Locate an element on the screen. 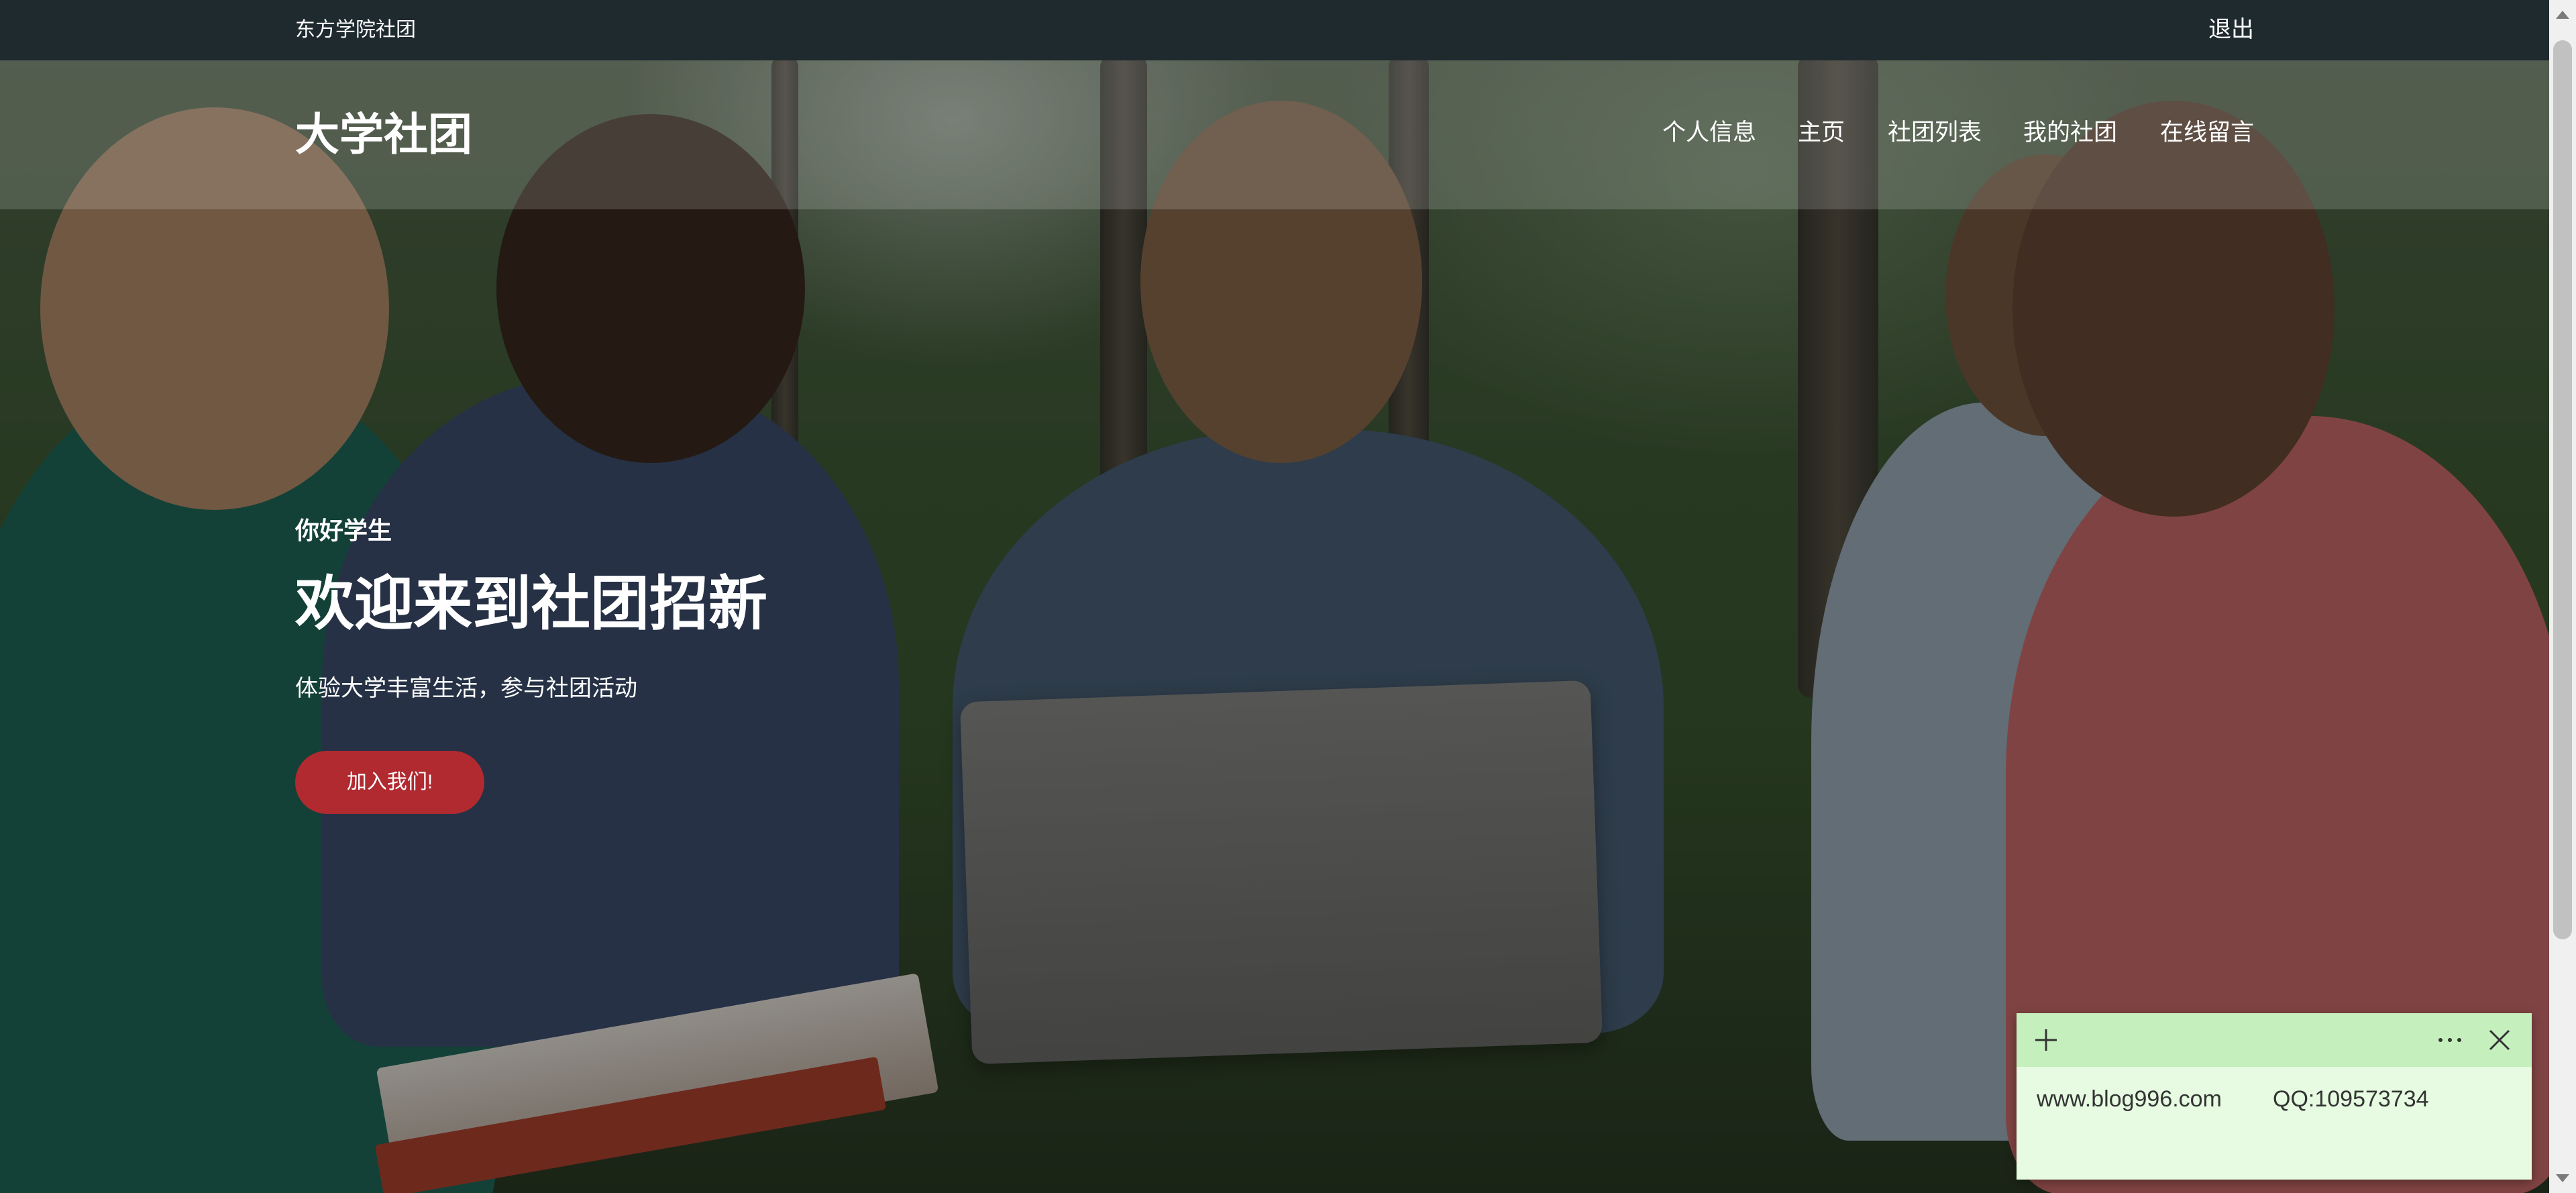 This screenshot has width=2576, height=1193. nav-item-home: 主页 is located at coordinates (1821, 133).